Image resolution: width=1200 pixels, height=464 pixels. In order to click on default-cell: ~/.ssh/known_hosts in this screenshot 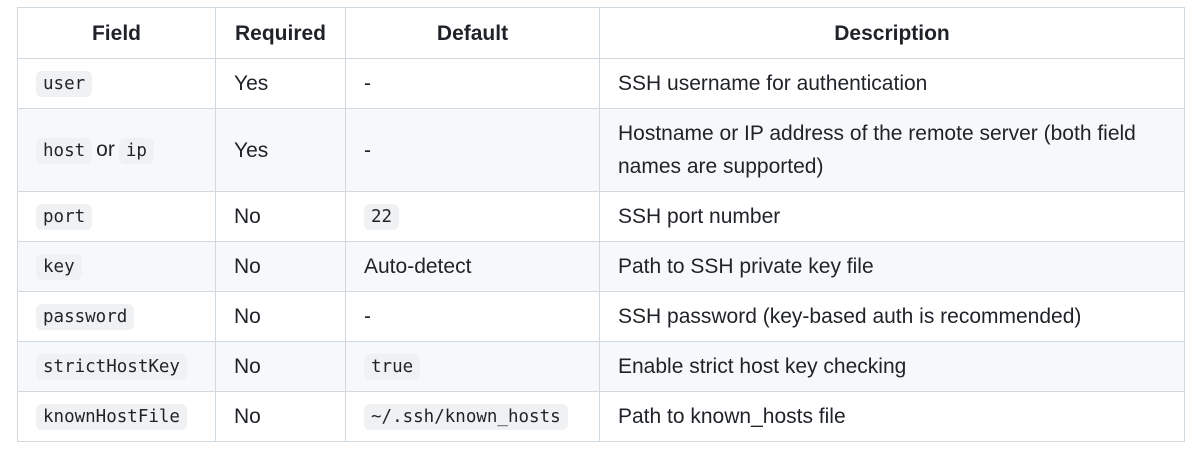, I will do `click(472, 416)`.